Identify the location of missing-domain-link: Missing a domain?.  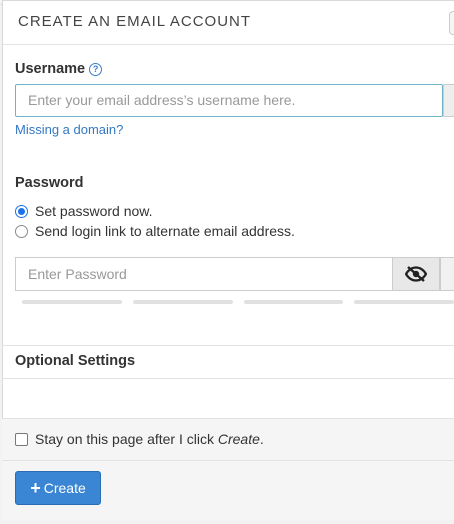
(69, 129).